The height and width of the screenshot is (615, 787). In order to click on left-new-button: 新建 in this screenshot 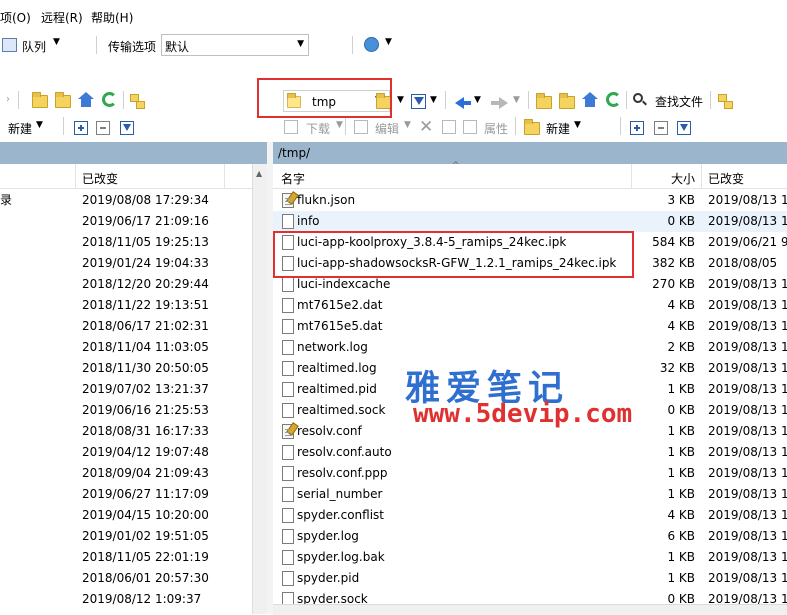, I will do `click(20, 128)`.